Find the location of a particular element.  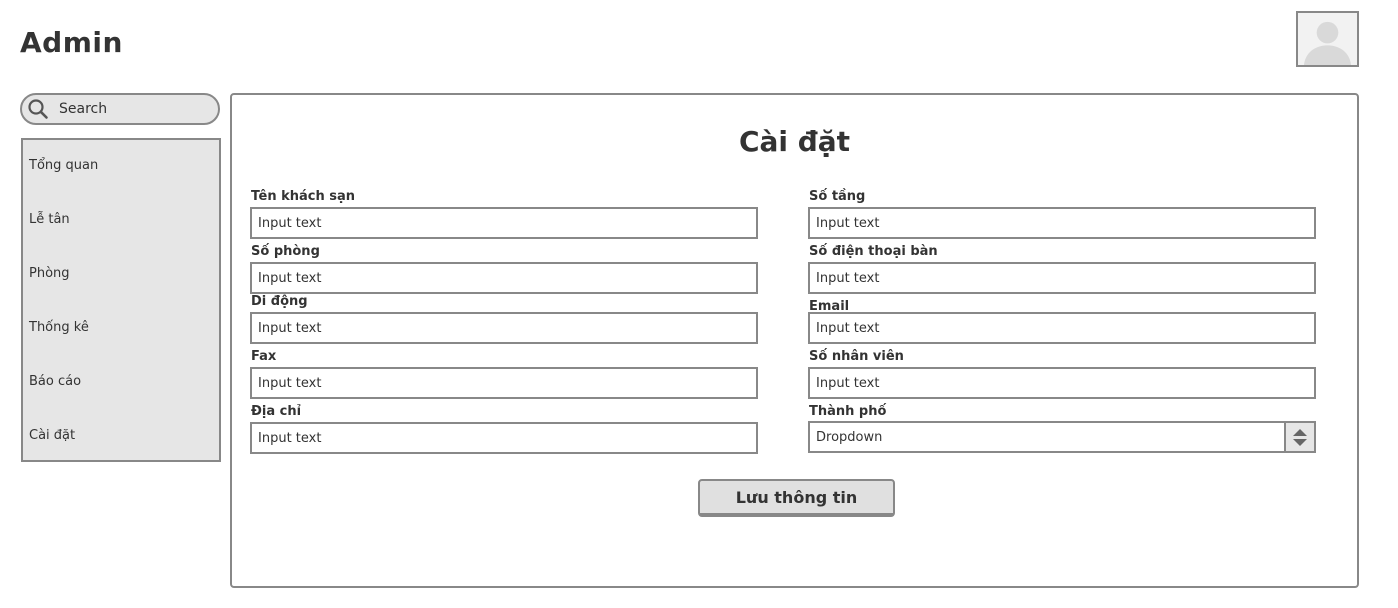

city-dropdown: Dropdown is located at coordinates (1062, 437).